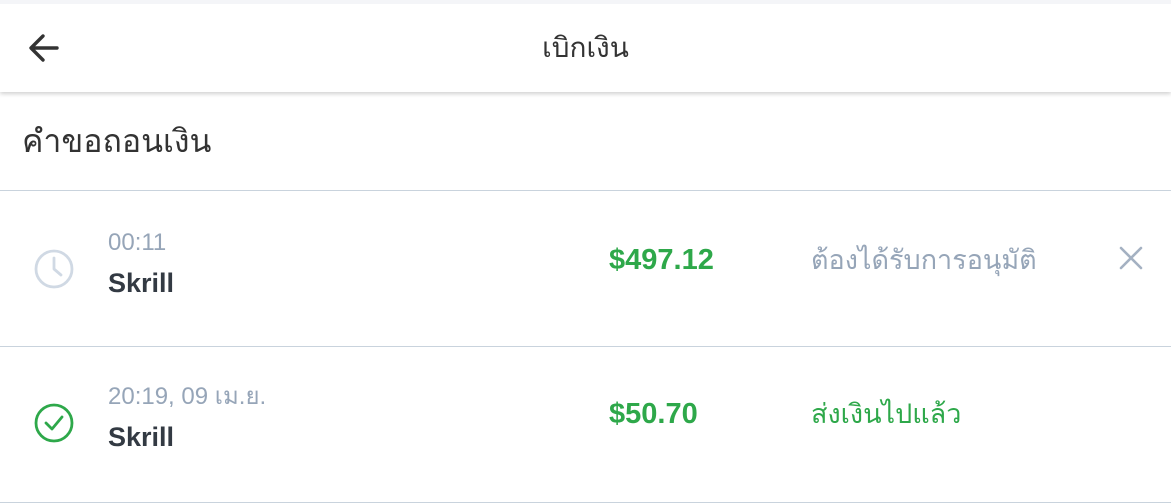 This screenshot has width=1171, height=503. What do you see at coordinates (886, 414) in the screenshot?
I see `status-sent: ส่งเงินไปแล้ว` at bounding box center [886, 414].